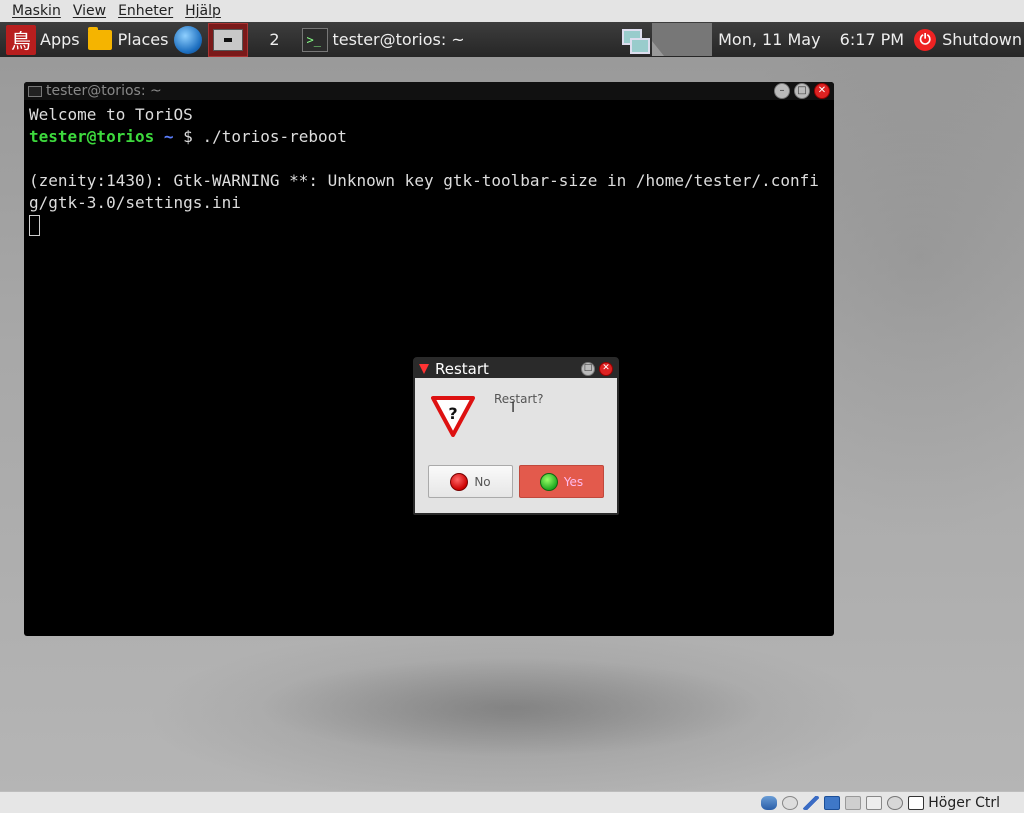  I want to click on show-desktop-button, so click(228, 39).